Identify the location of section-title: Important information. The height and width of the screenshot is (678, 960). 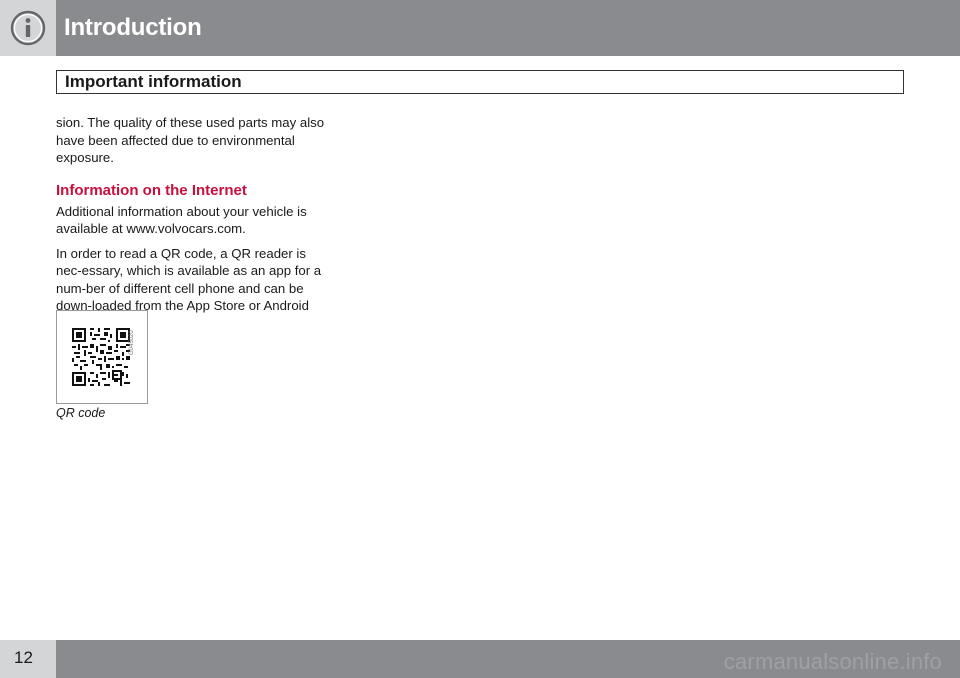
(153, 81).